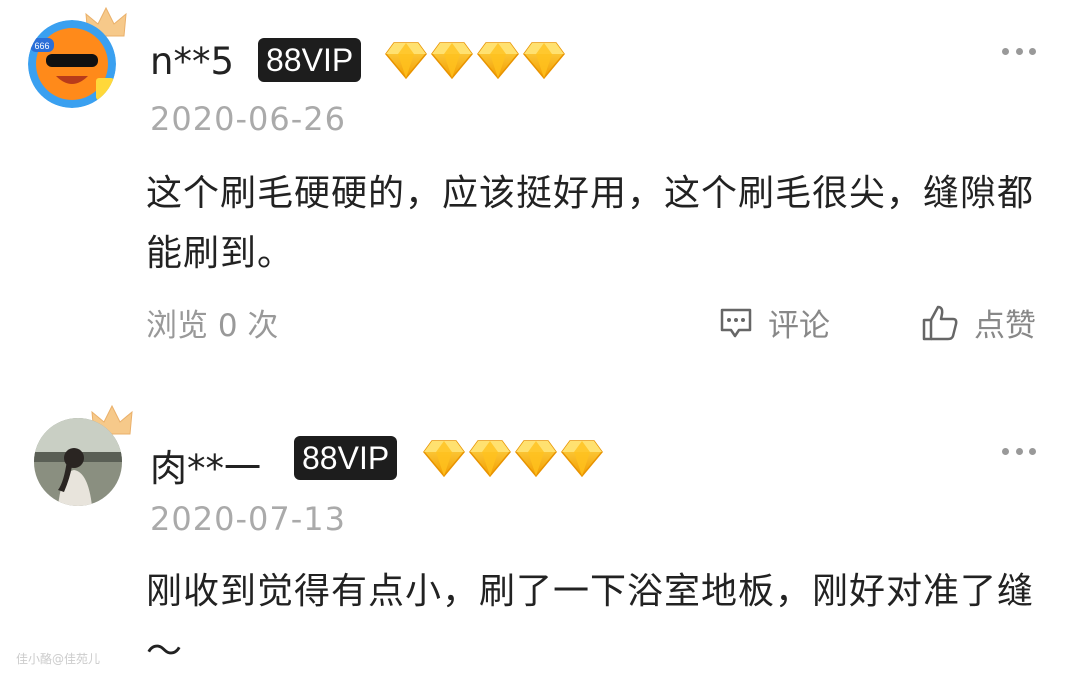  What do you see at coordinates (248, 519) in the screenshot?
I see `review-date: 2020-07-13` at bounding box center [248, 519].